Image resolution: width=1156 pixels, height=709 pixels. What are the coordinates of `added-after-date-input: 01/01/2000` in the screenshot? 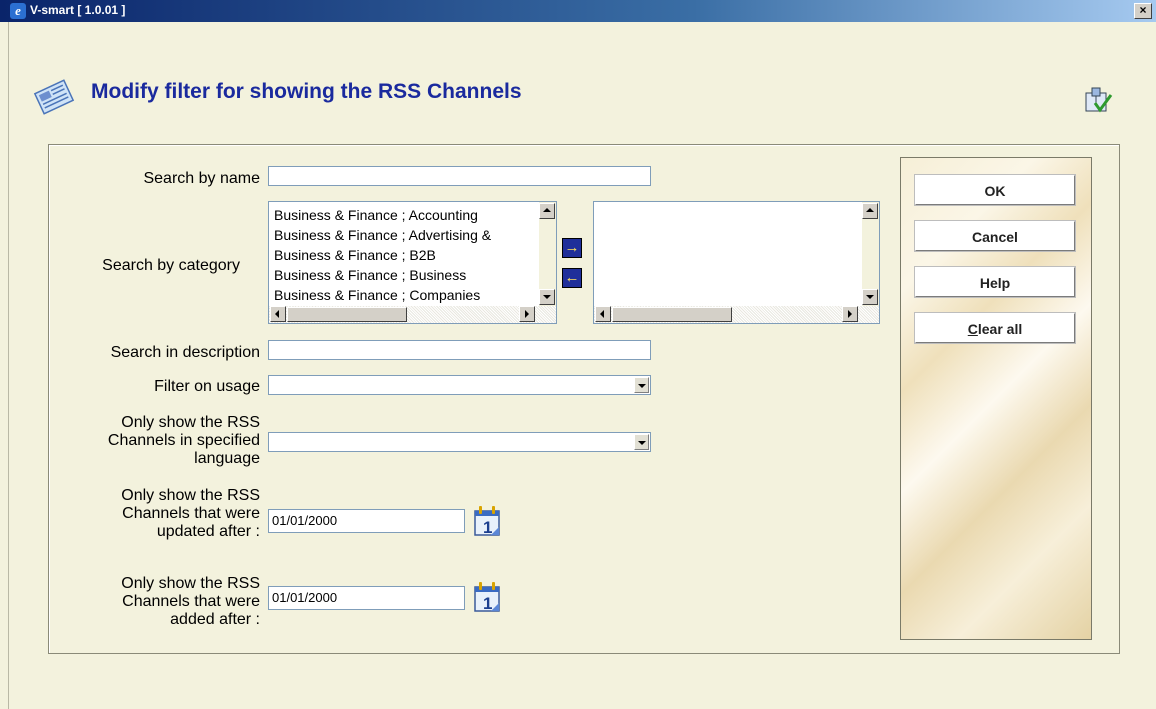 It's located at (366, 598).